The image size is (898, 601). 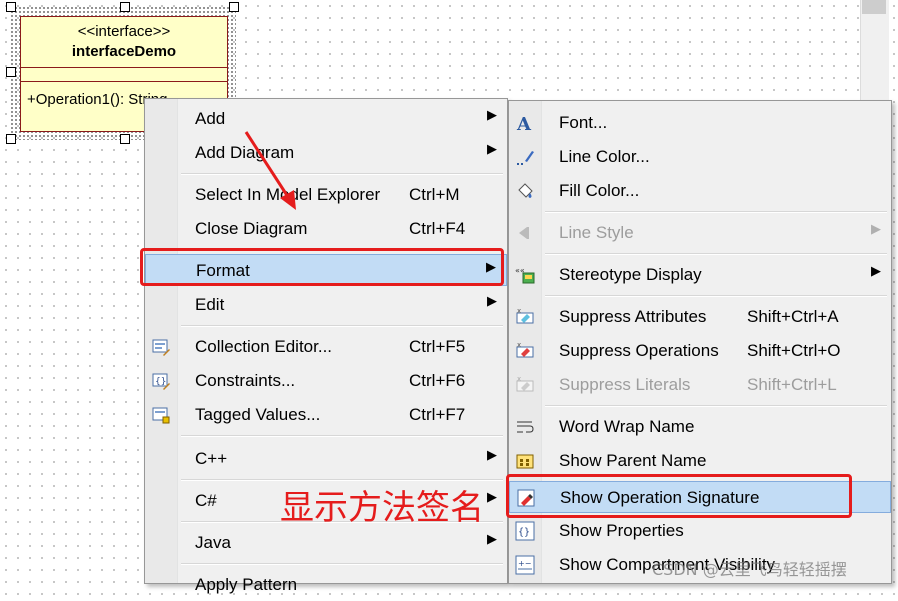 I want to click on menu-shortcut: Shift+Ctrl+A, so click(x=793, y=316).